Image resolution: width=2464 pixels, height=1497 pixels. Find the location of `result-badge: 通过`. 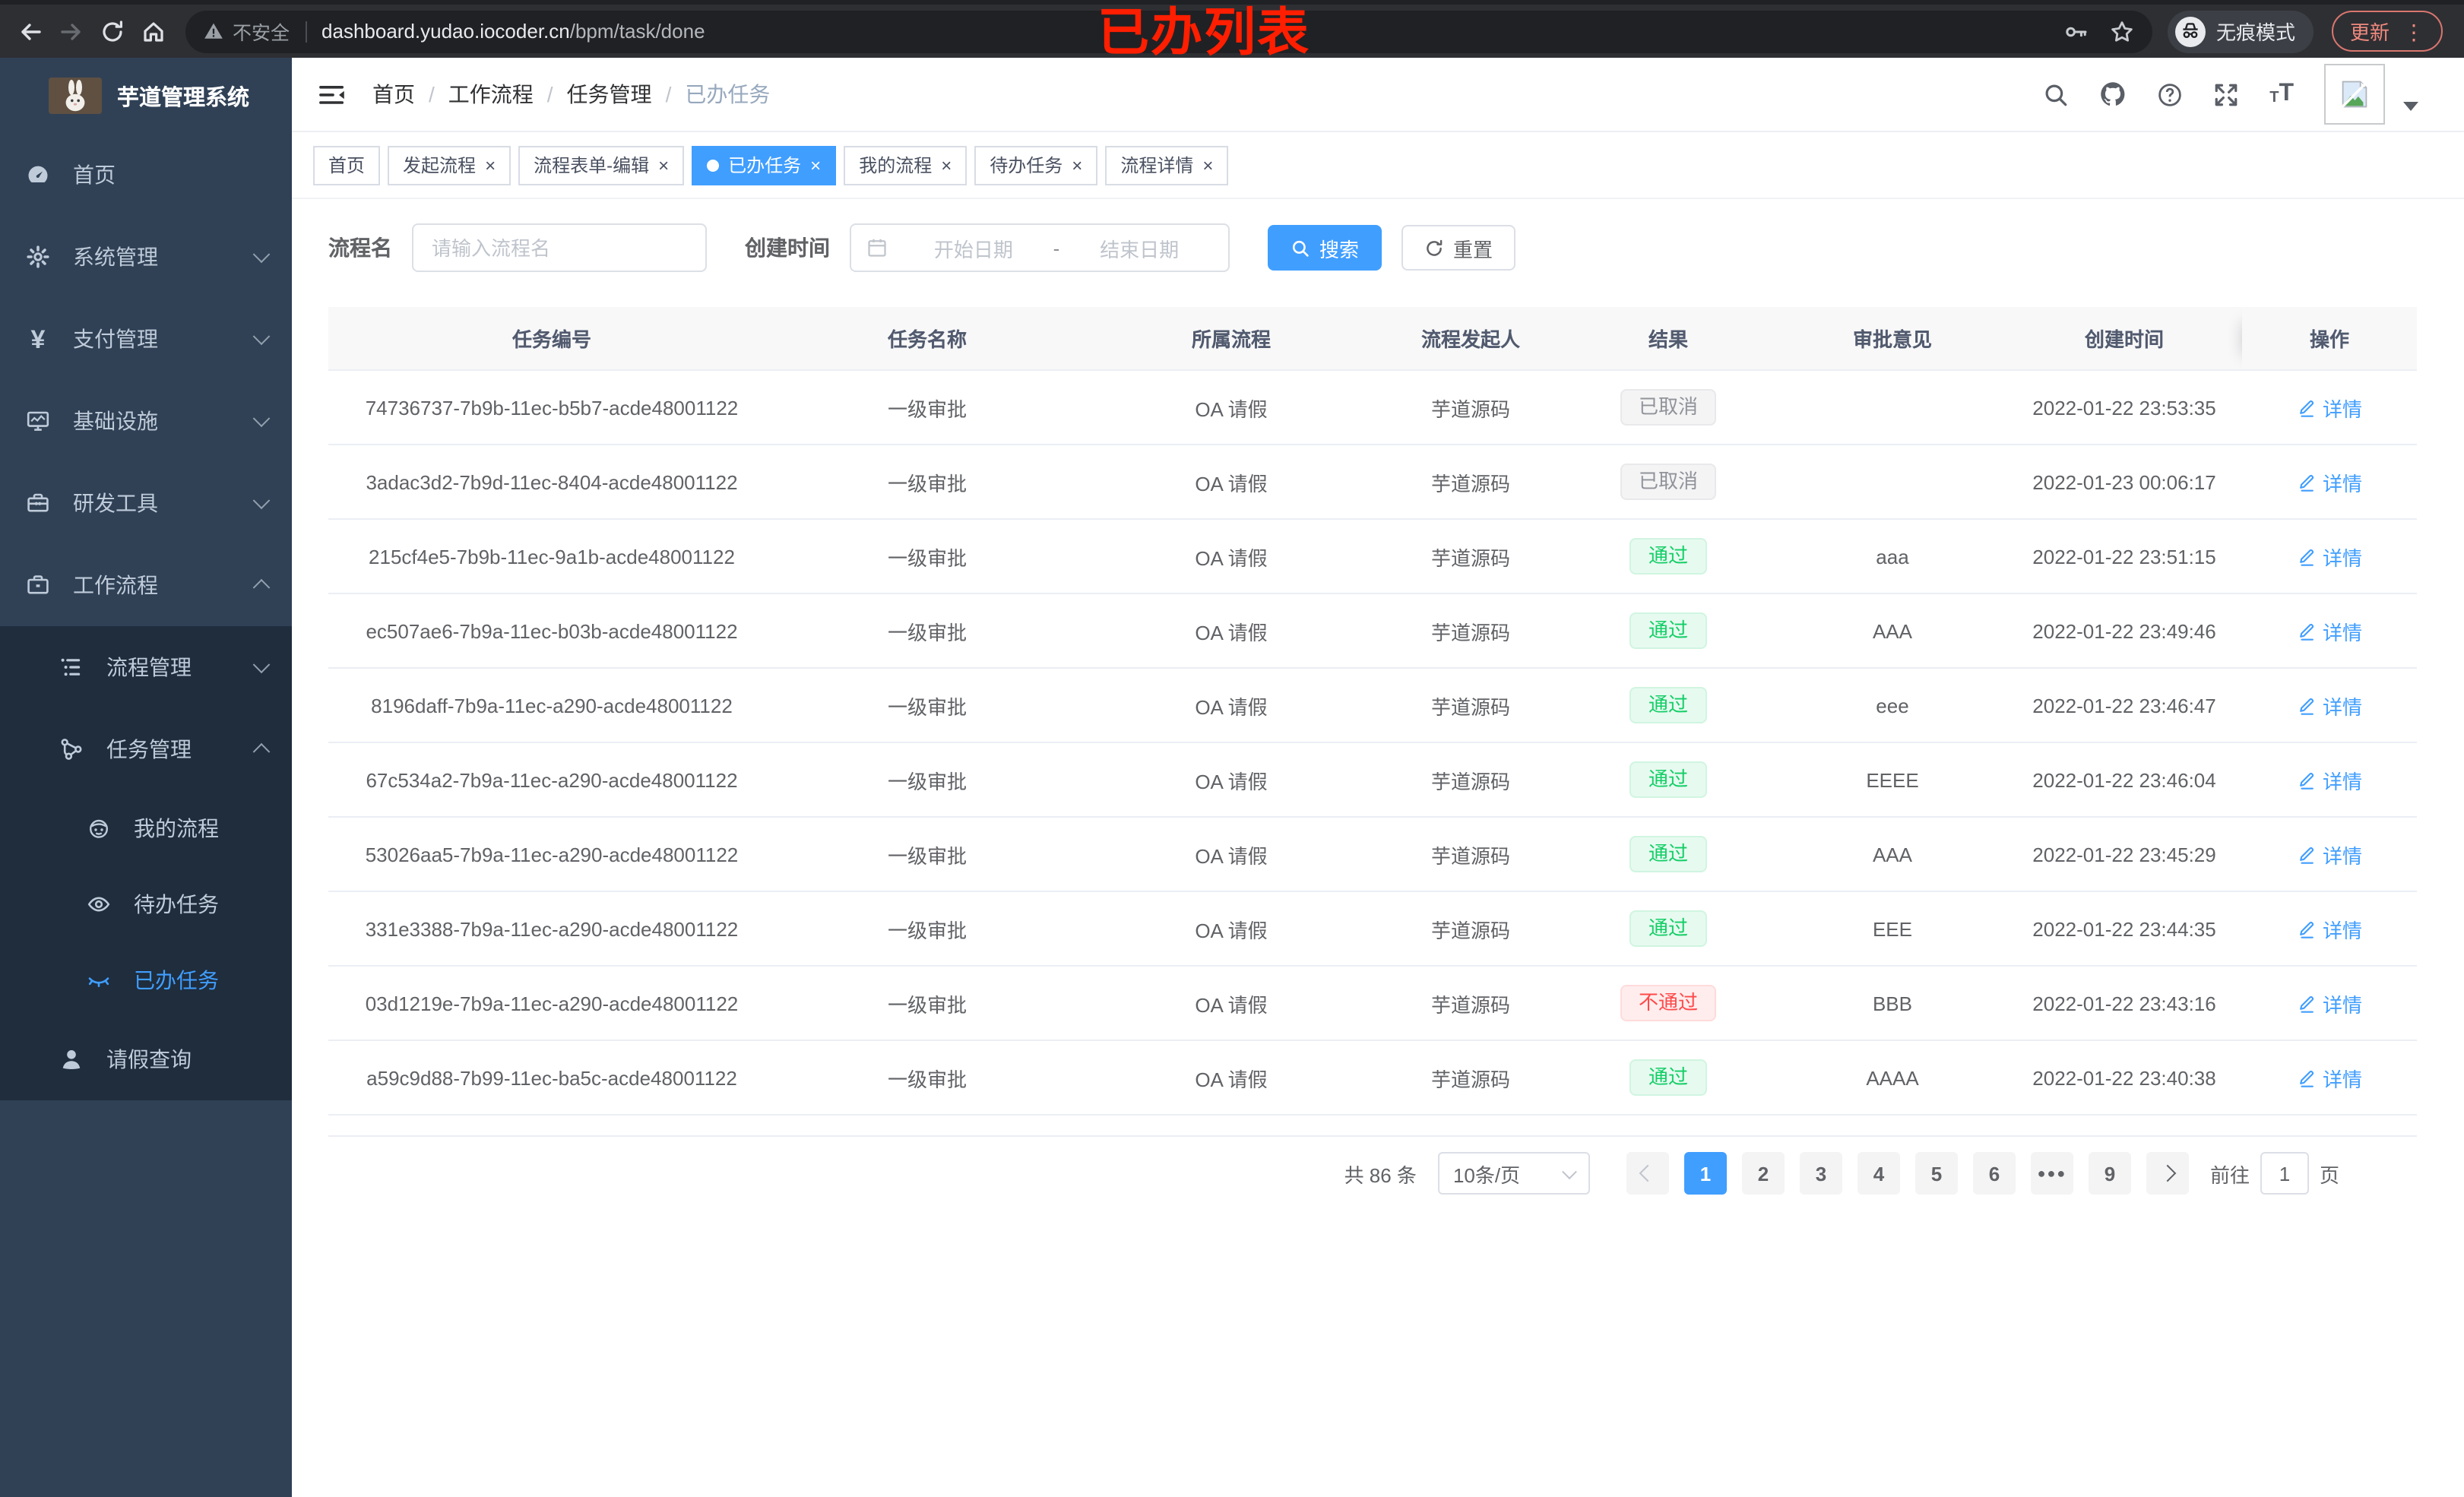

result-badge: 通过 is located at coordinates (1667, 1077).